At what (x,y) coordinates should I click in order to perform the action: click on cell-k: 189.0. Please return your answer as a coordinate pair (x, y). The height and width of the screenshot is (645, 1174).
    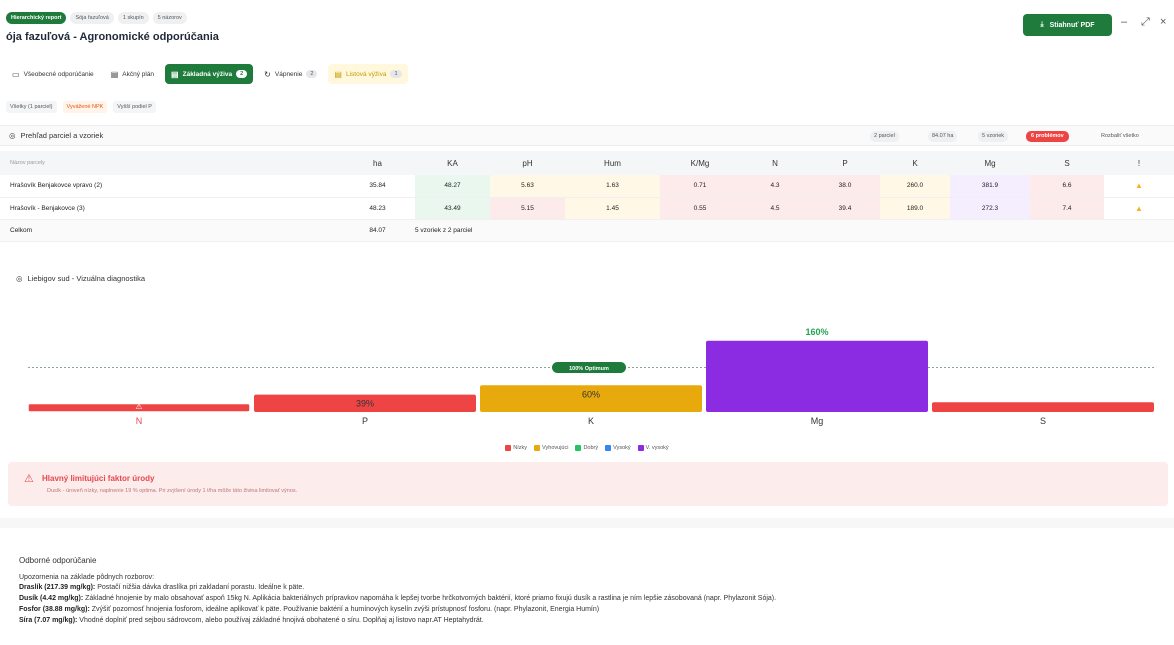
    Looking at the image, I should click on (915, 208).